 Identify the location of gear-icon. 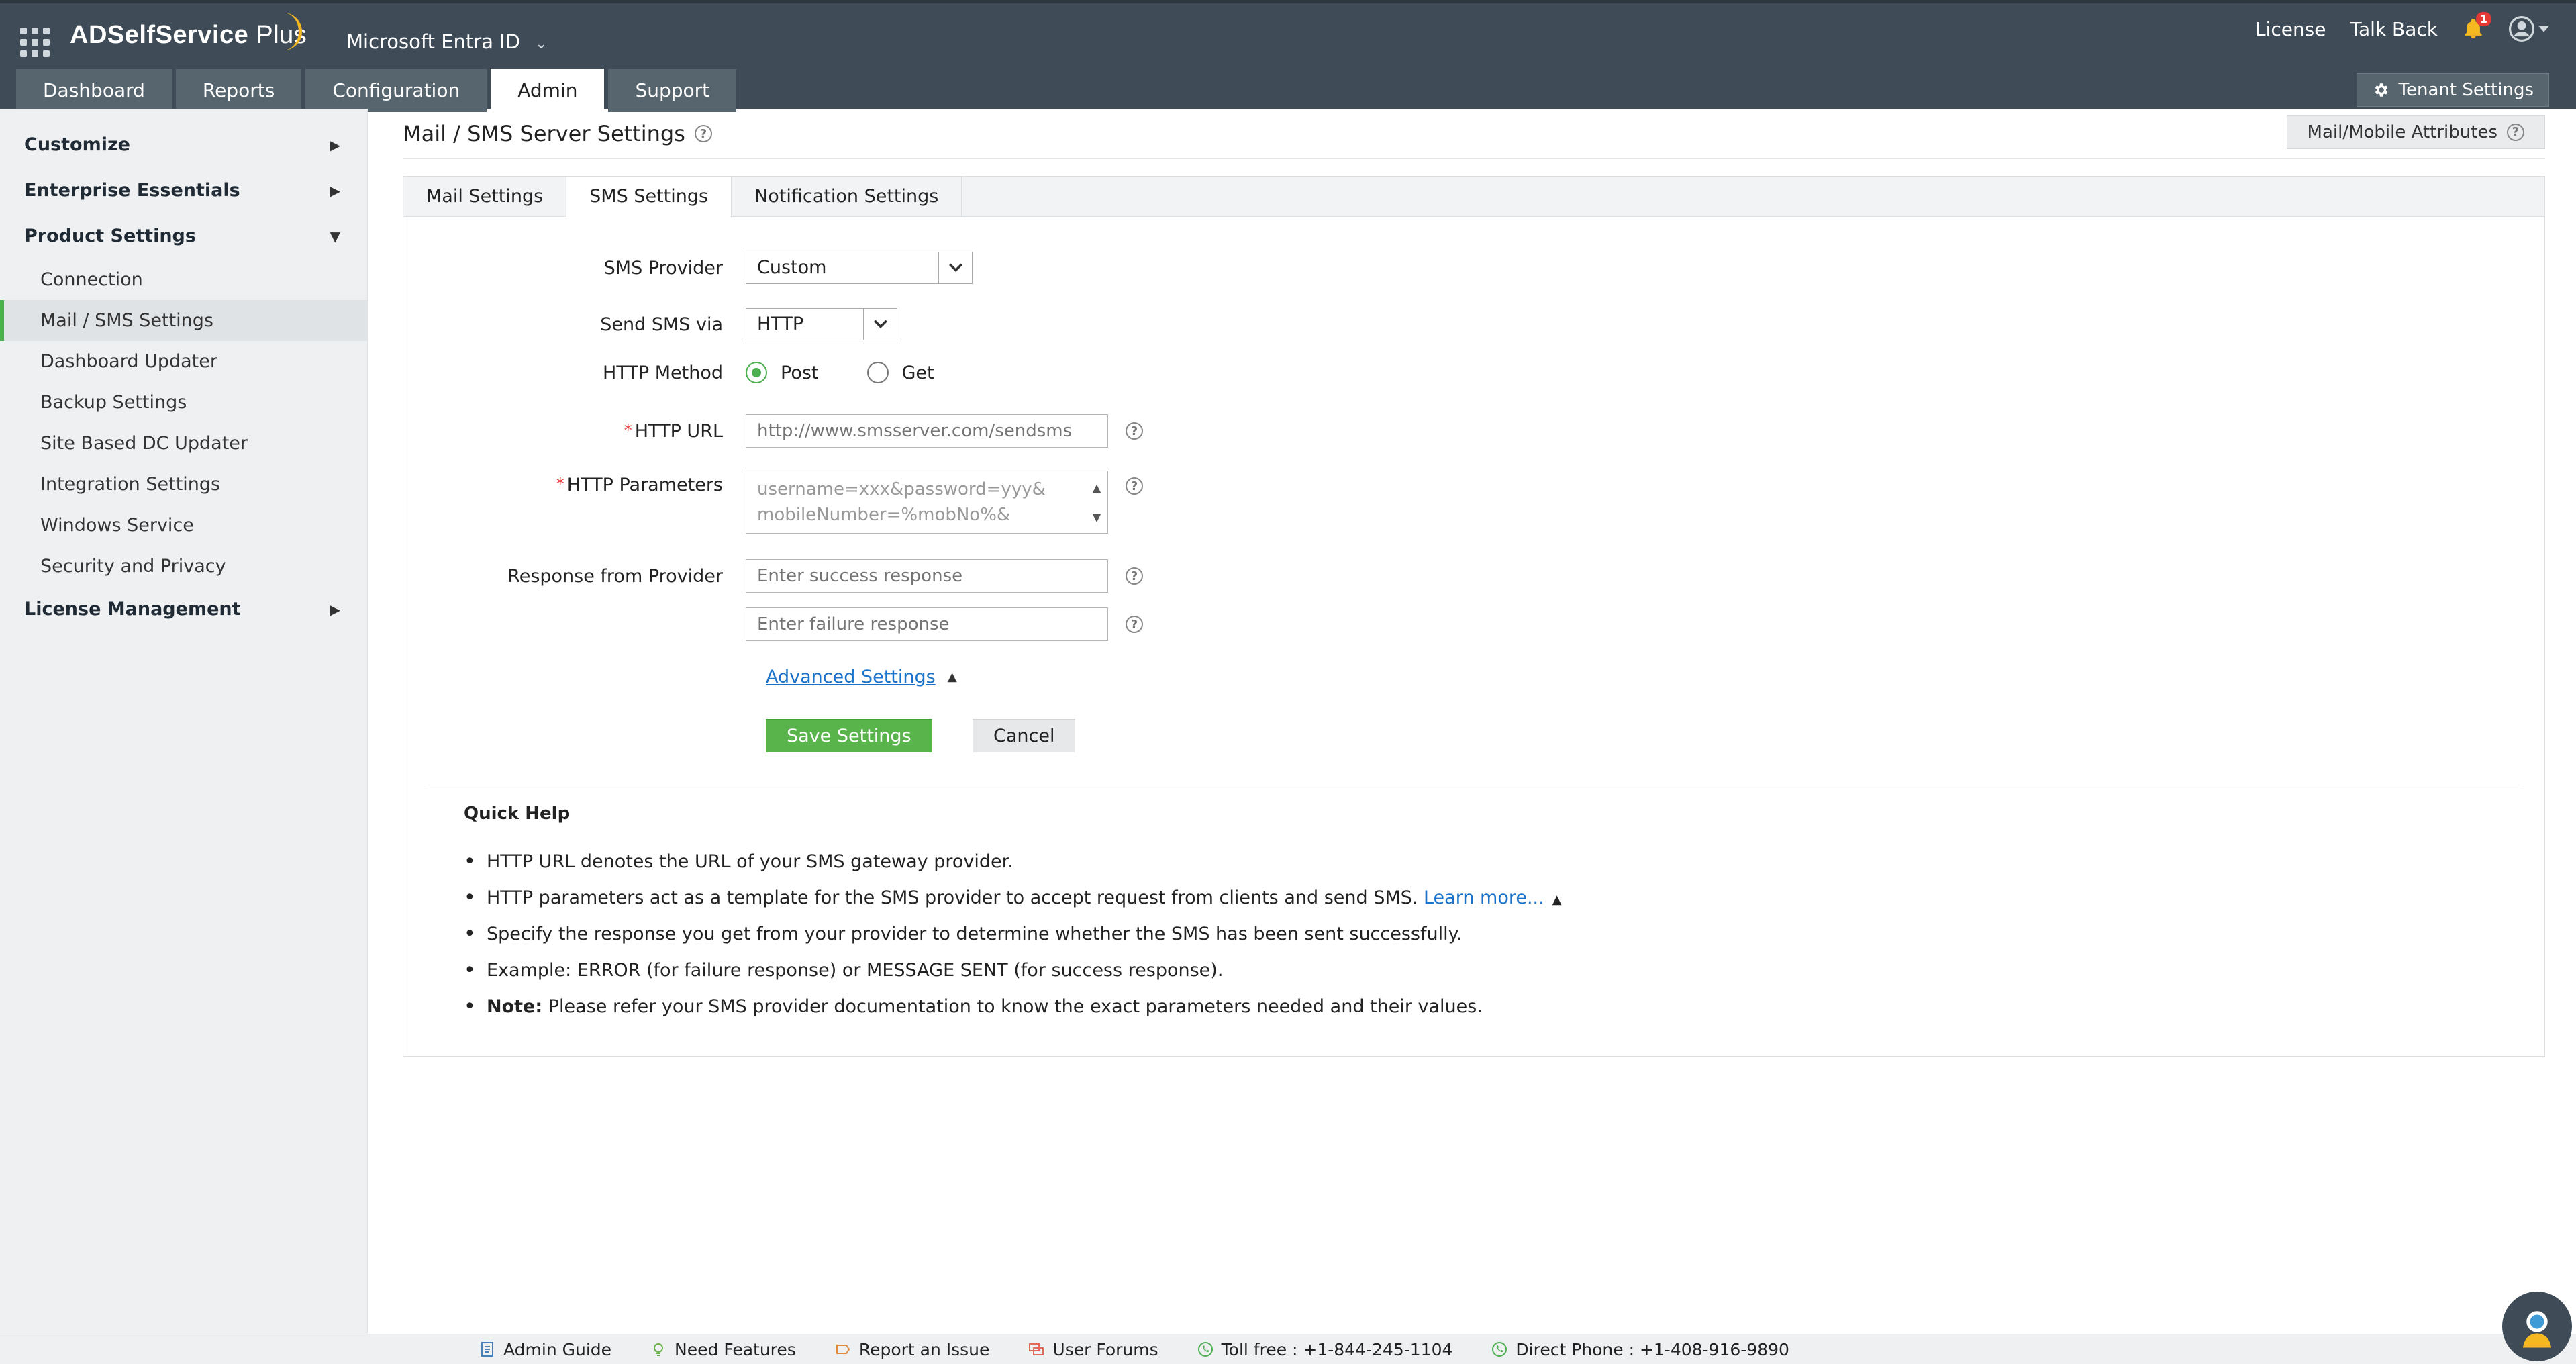
(2381, 90).